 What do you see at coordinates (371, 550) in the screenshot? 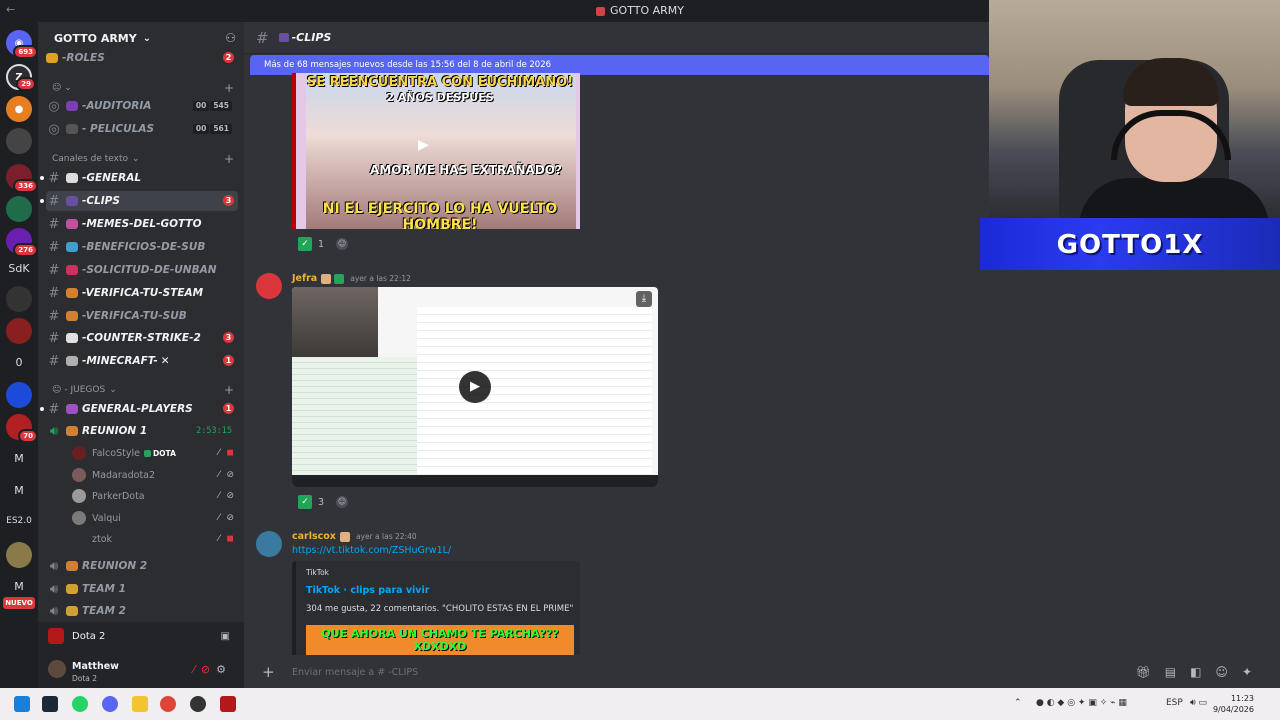
I see `message-link: https://vt.tiktok.com/ZSHuGrw1L/` at bounding box center [371, 550].